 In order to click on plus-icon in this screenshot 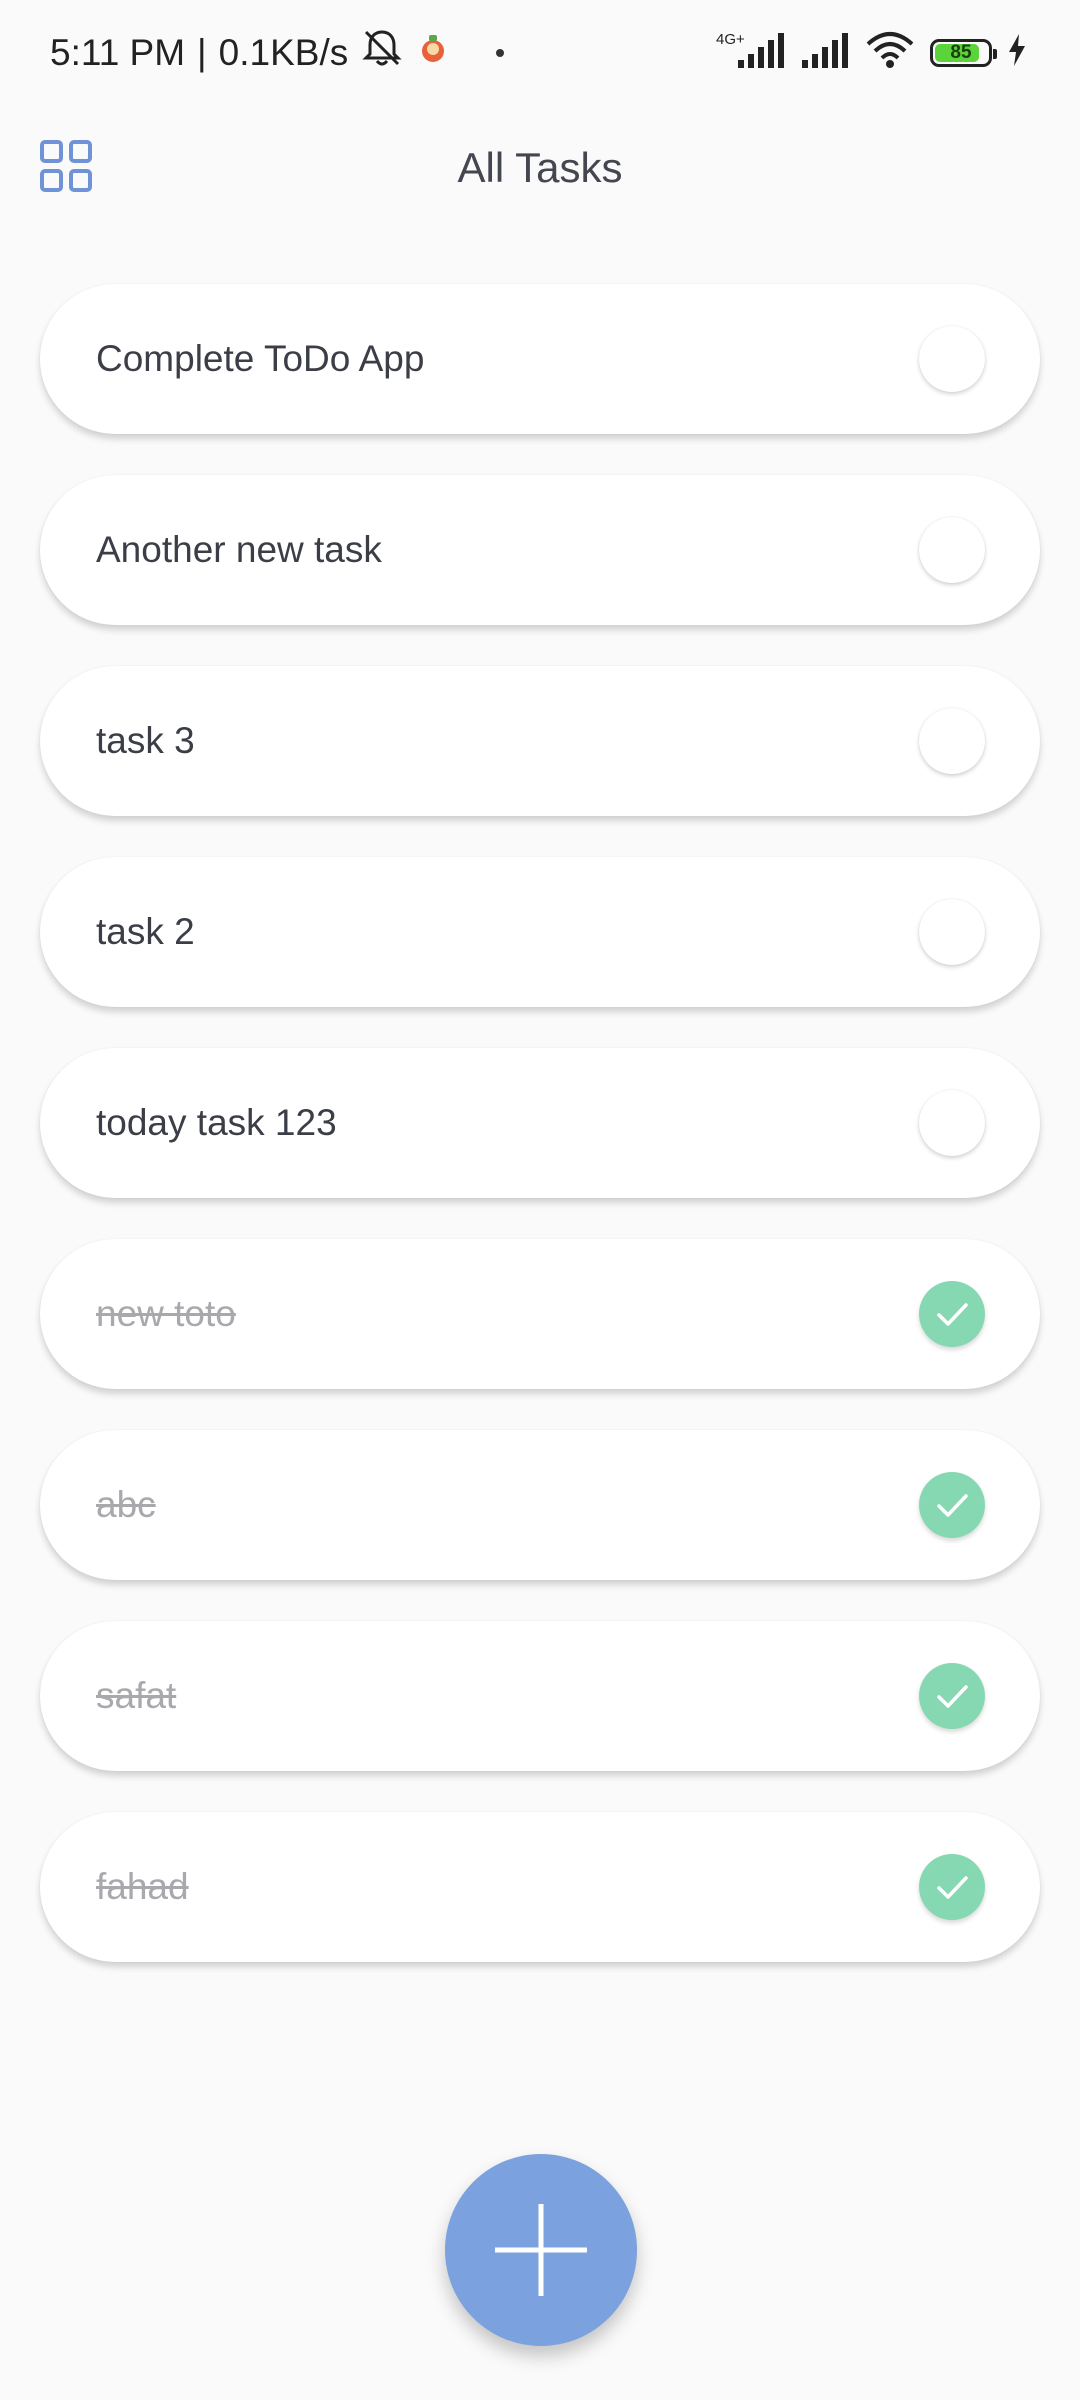, I will do `click(541, 2250)`.